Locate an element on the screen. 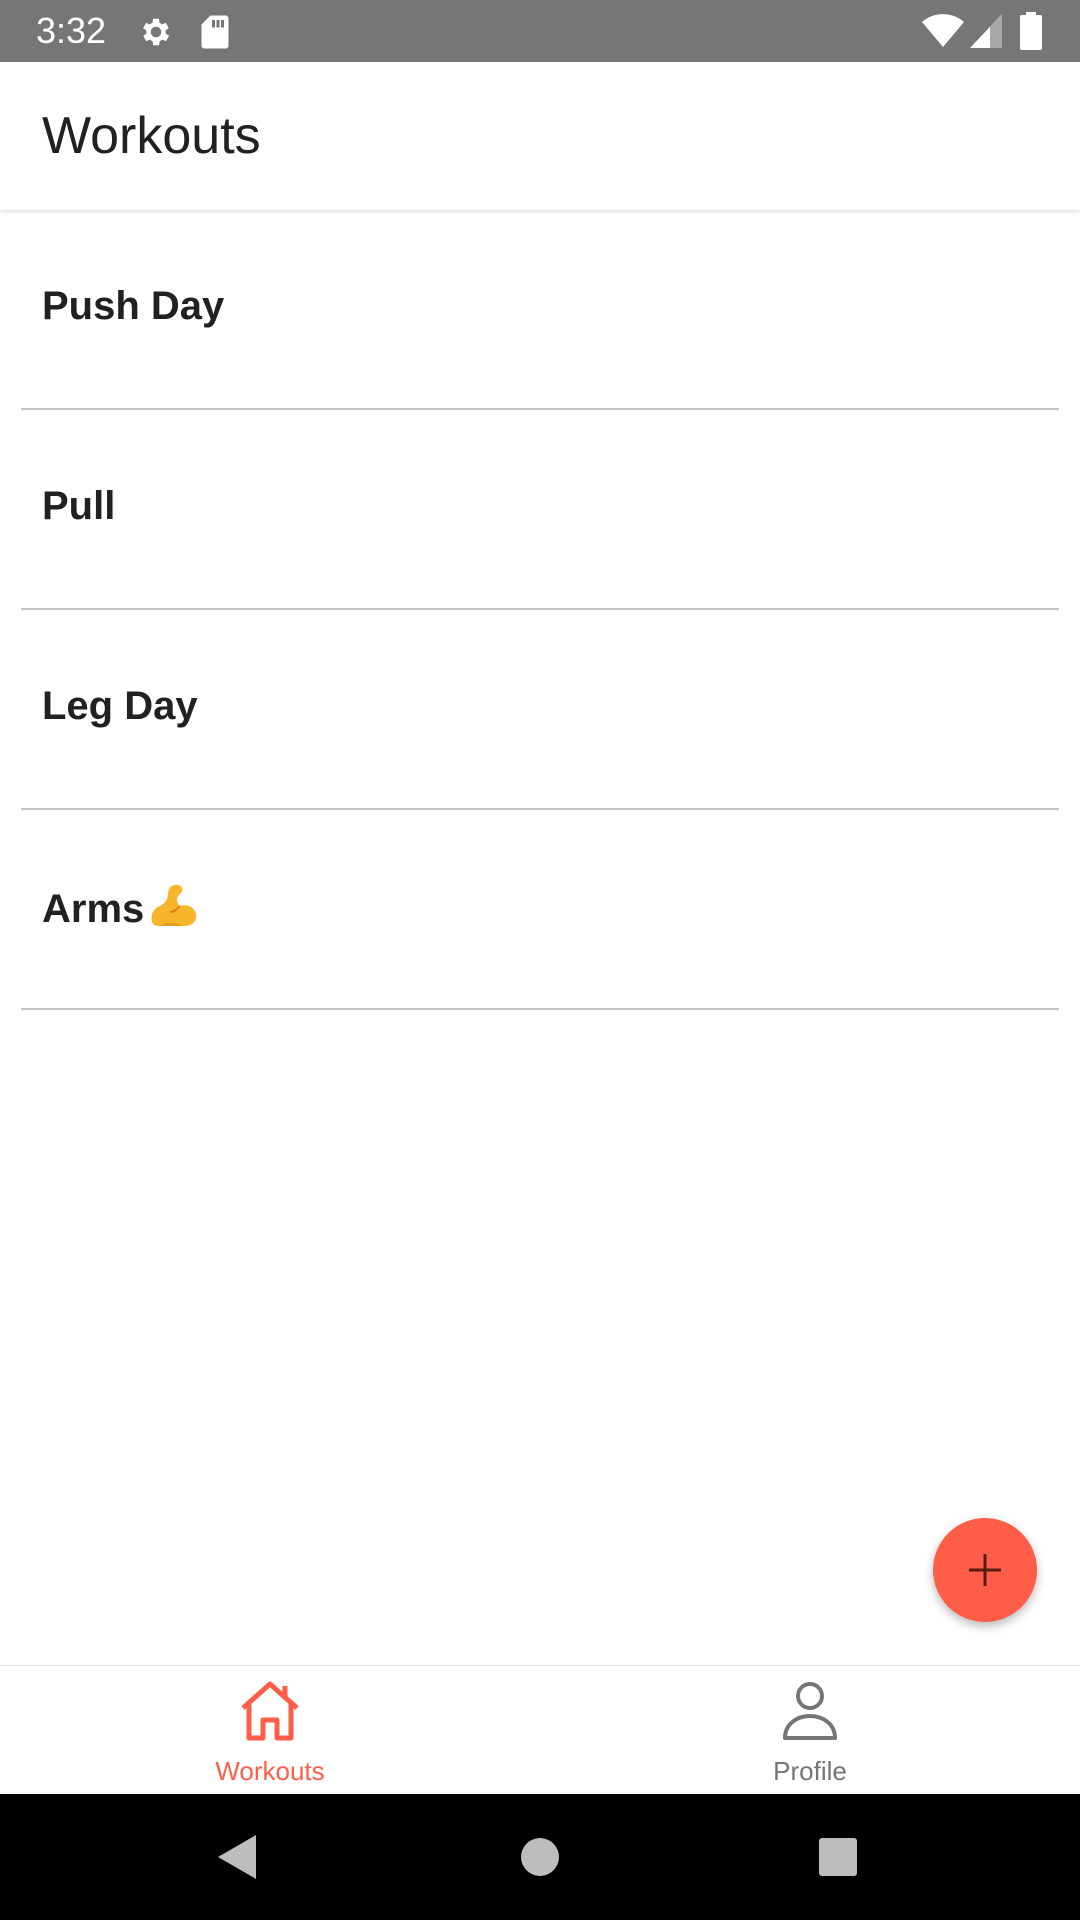 This screenshot has width=1080, height=1920. workout-item-push-day: Push Day is located at coordinates (540, 310).